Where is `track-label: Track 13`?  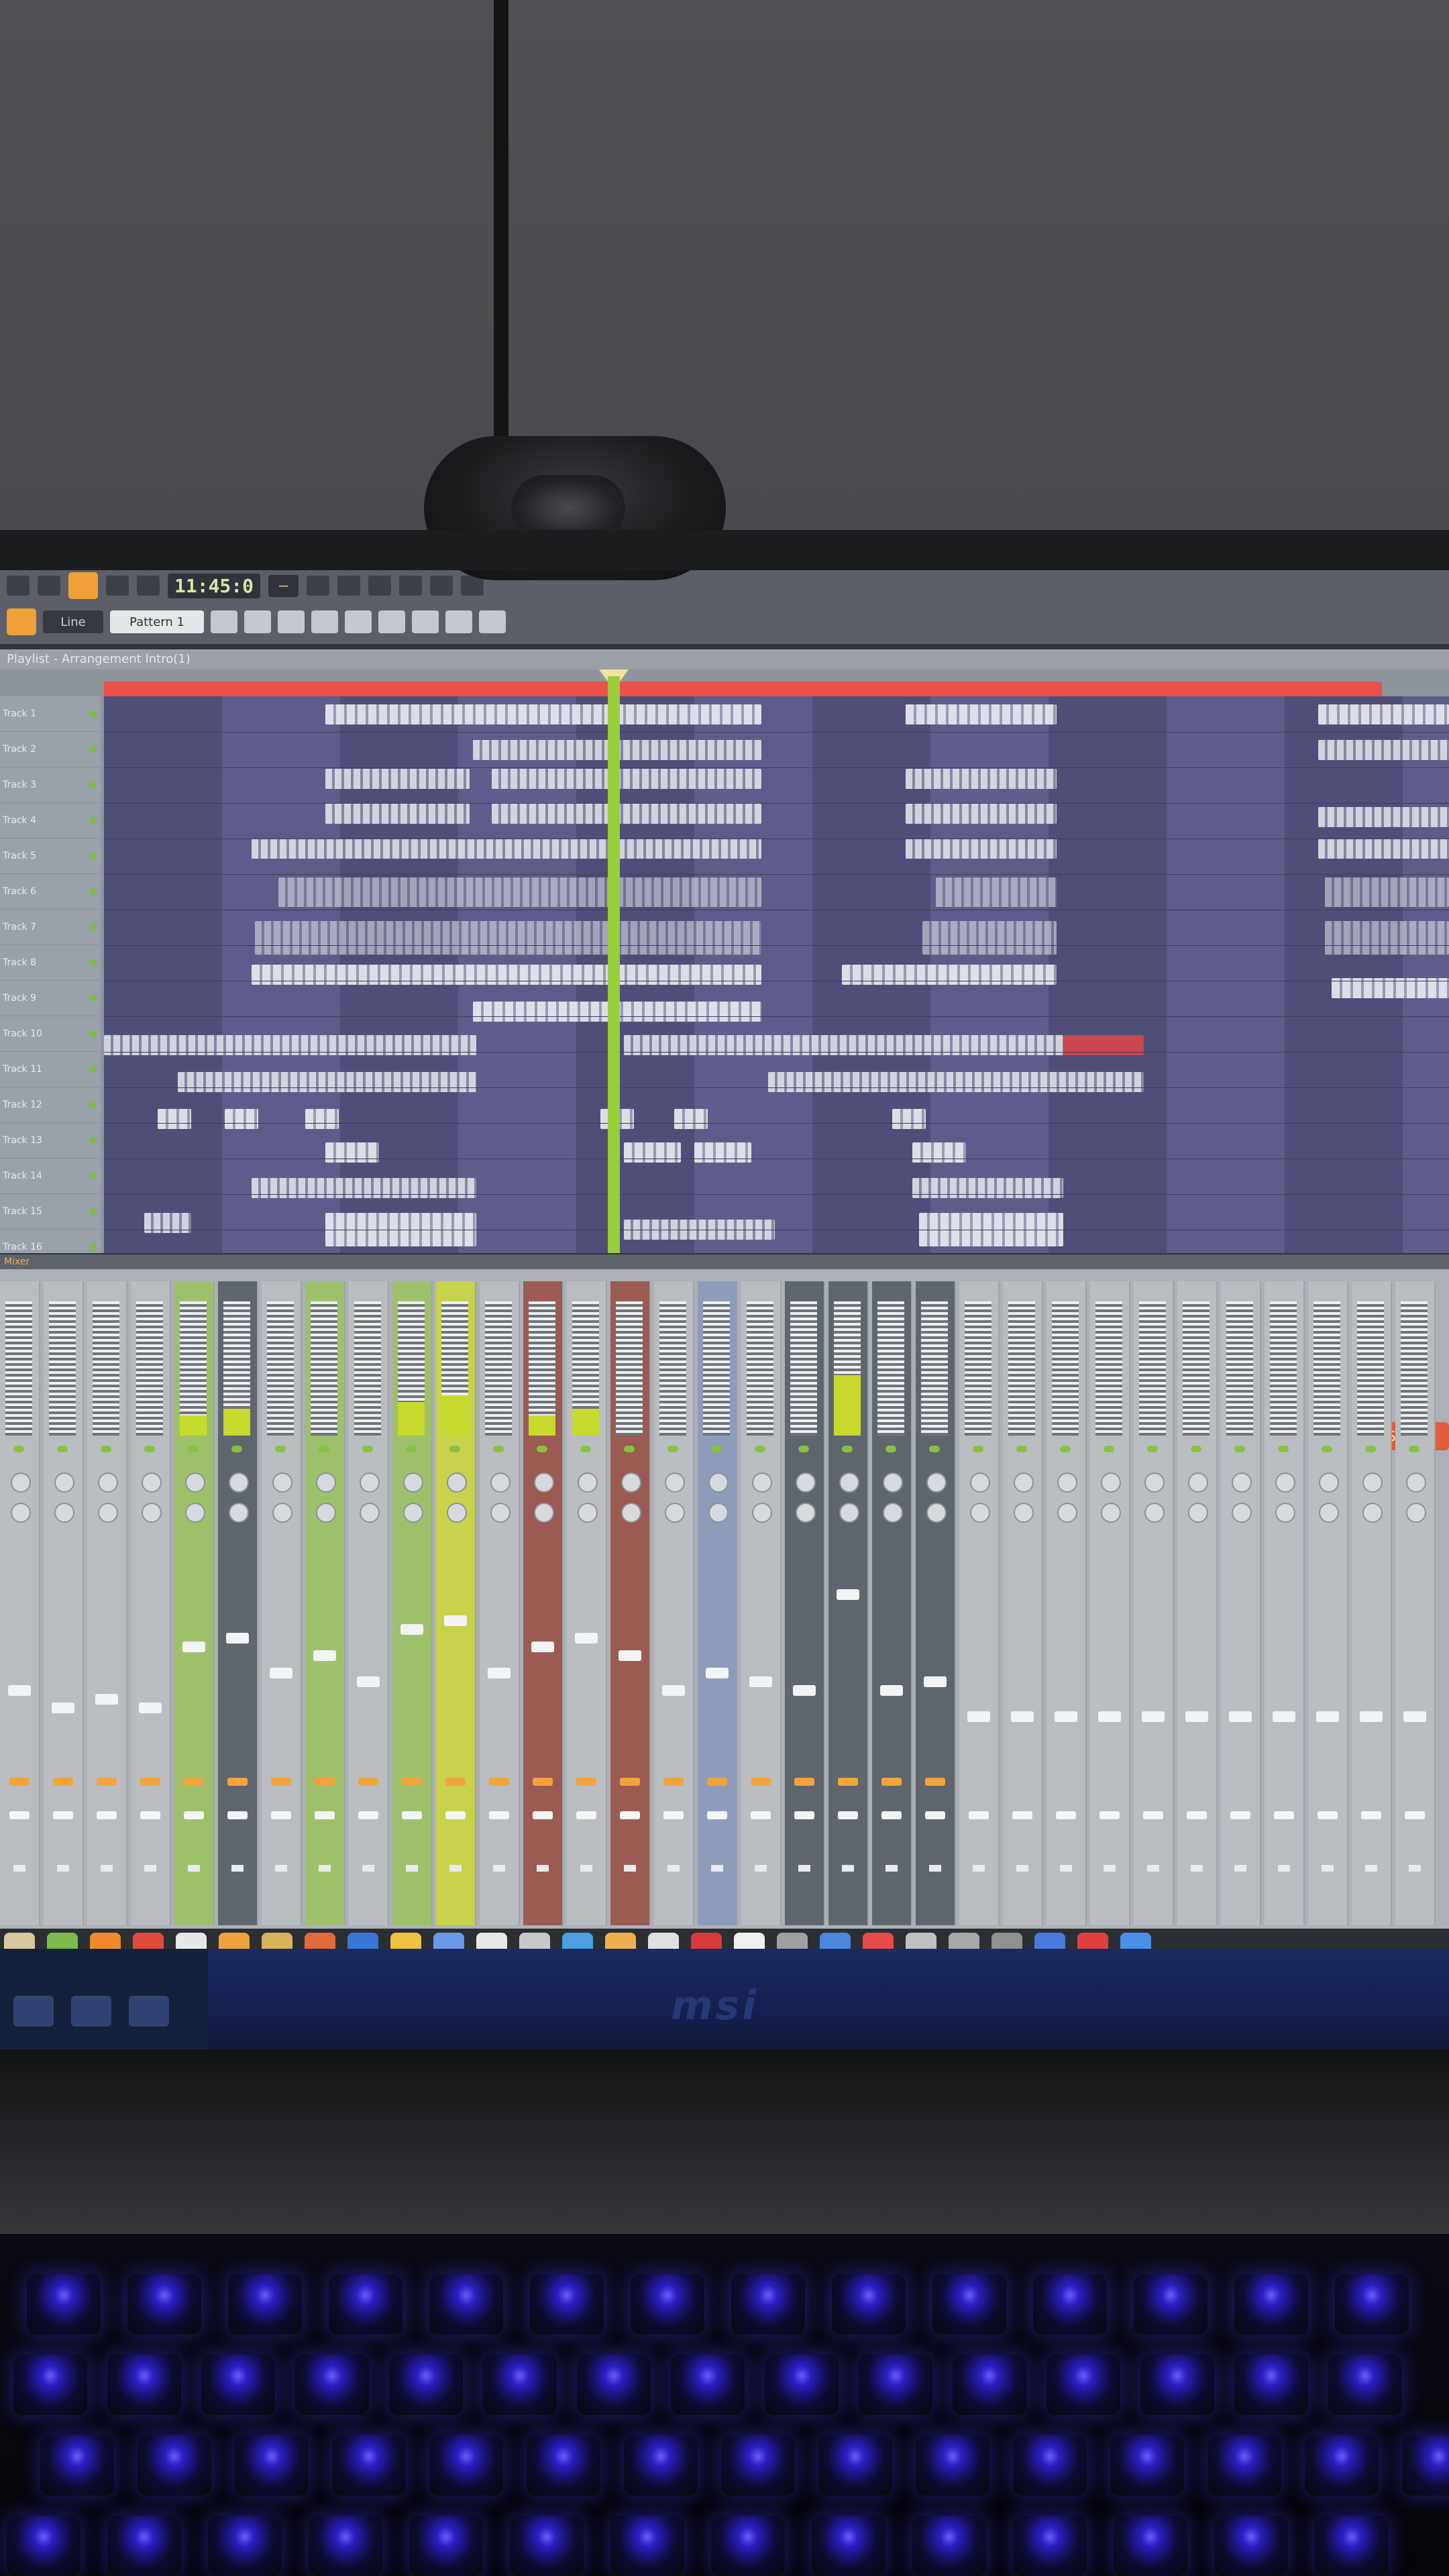
track-label: Track 13 is located at coordinates (50, 1141).